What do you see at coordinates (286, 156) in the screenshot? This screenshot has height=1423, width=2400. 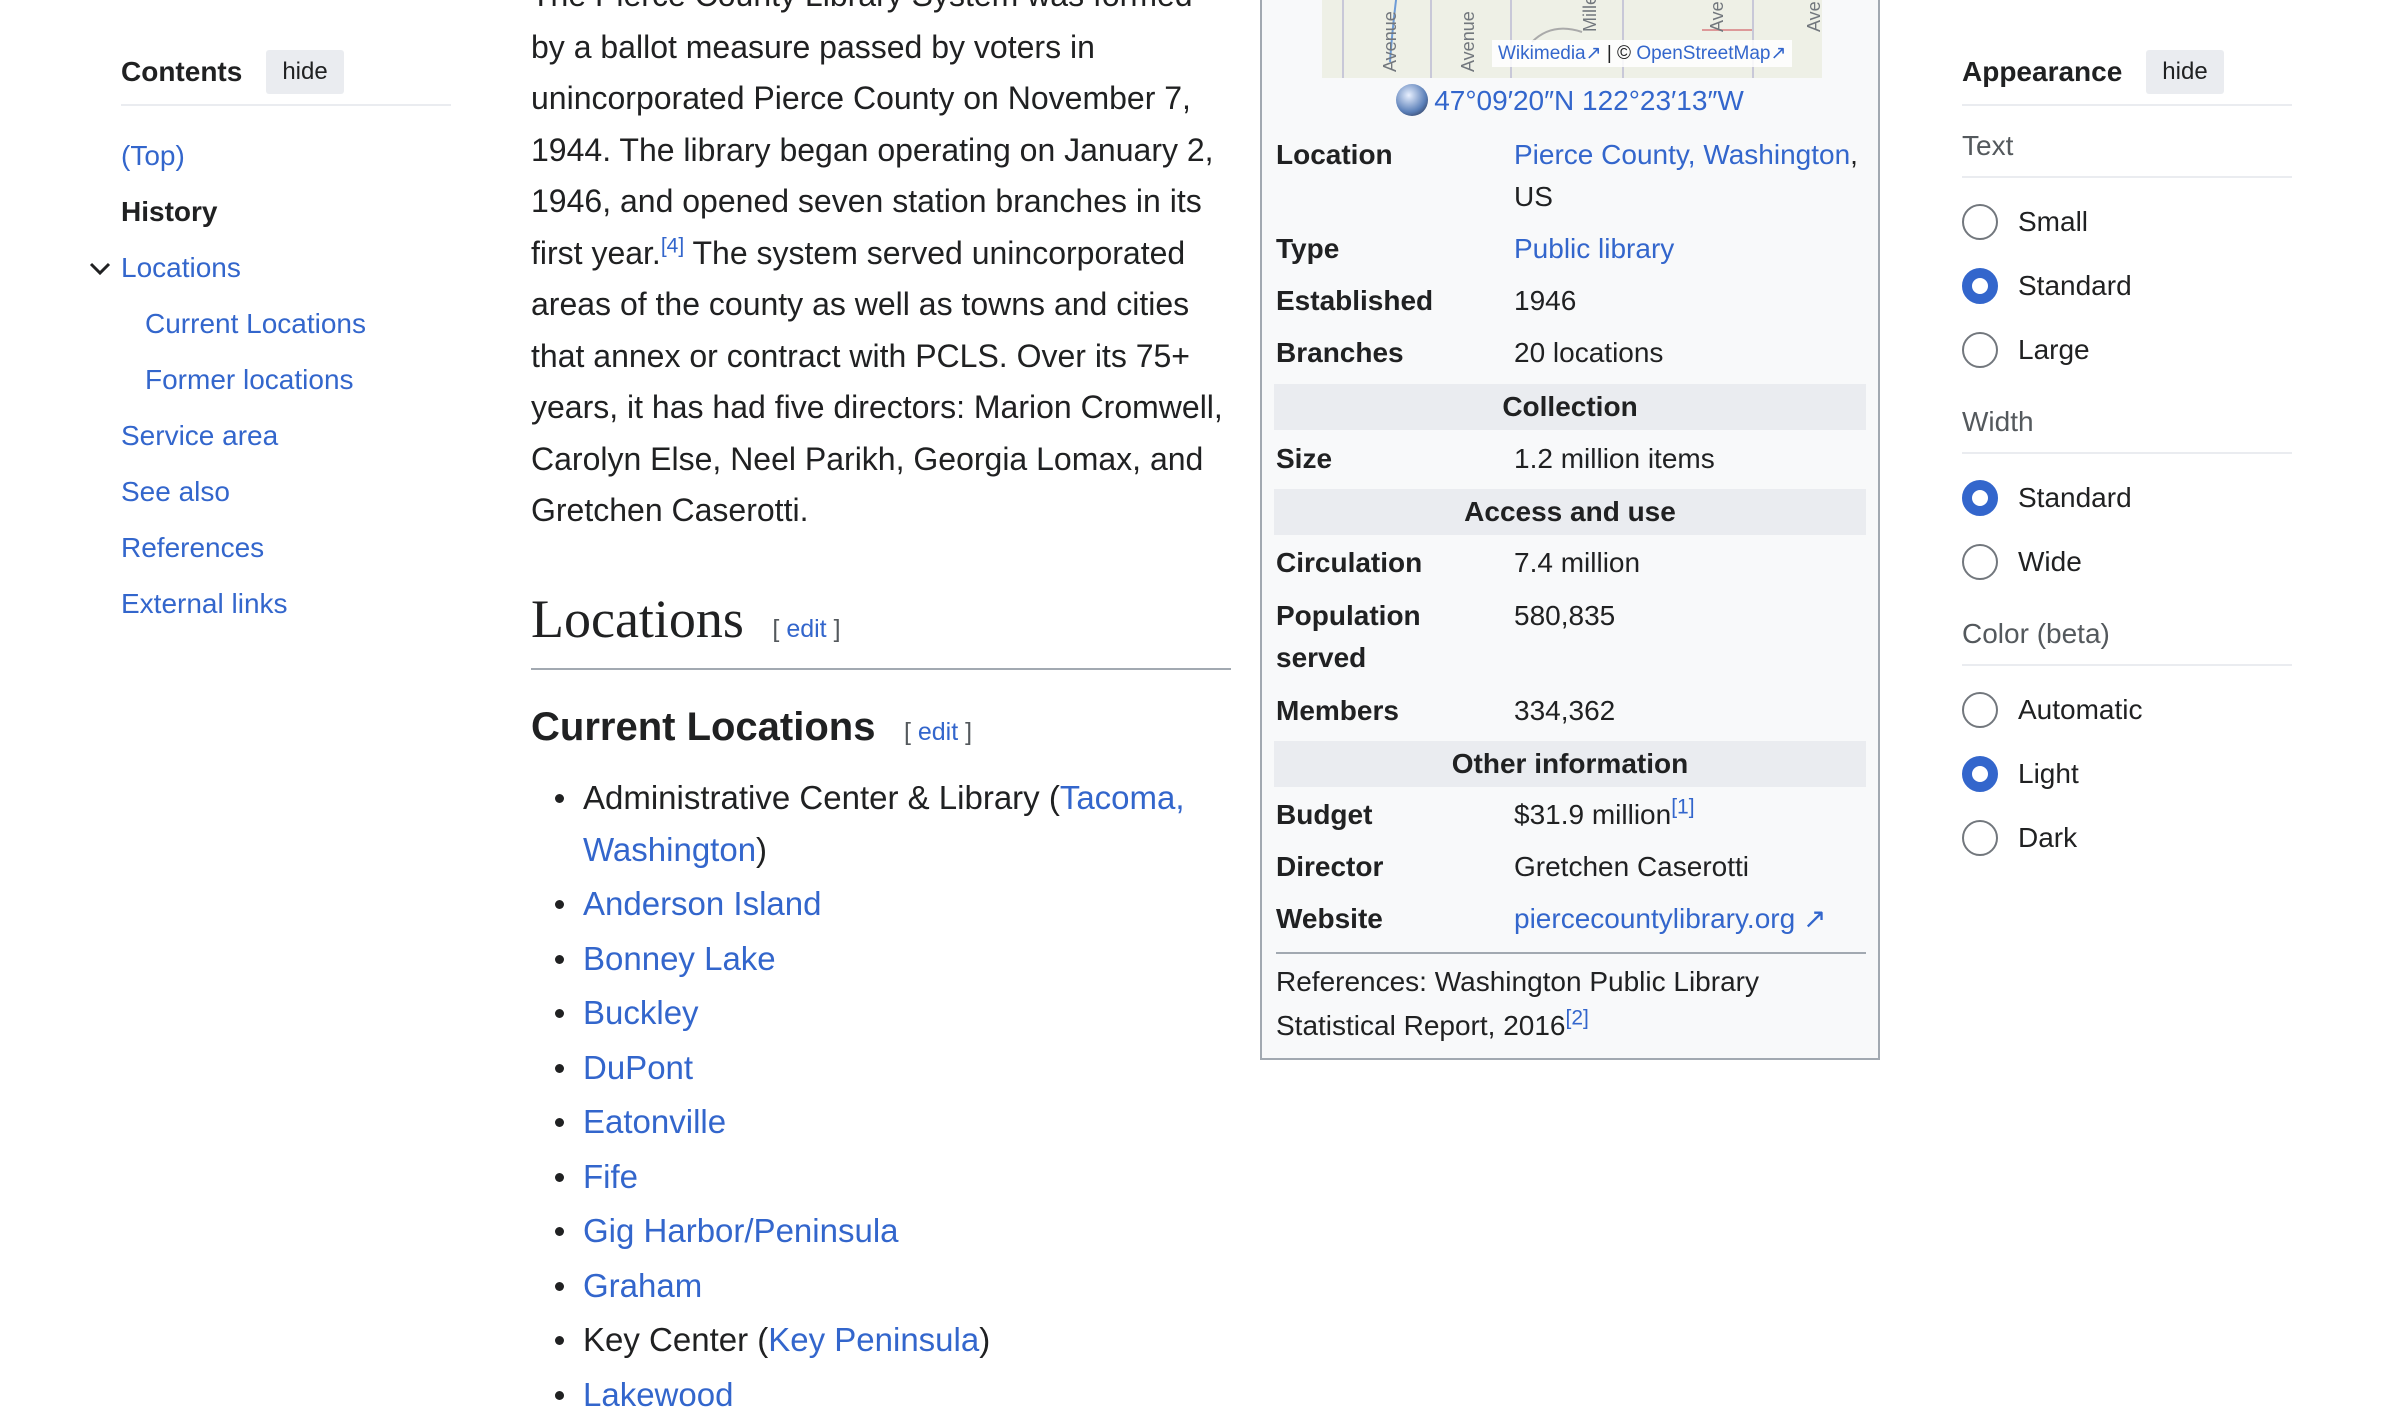 I see `toc-item-top: (Top)` at bounding box center [286, 156].